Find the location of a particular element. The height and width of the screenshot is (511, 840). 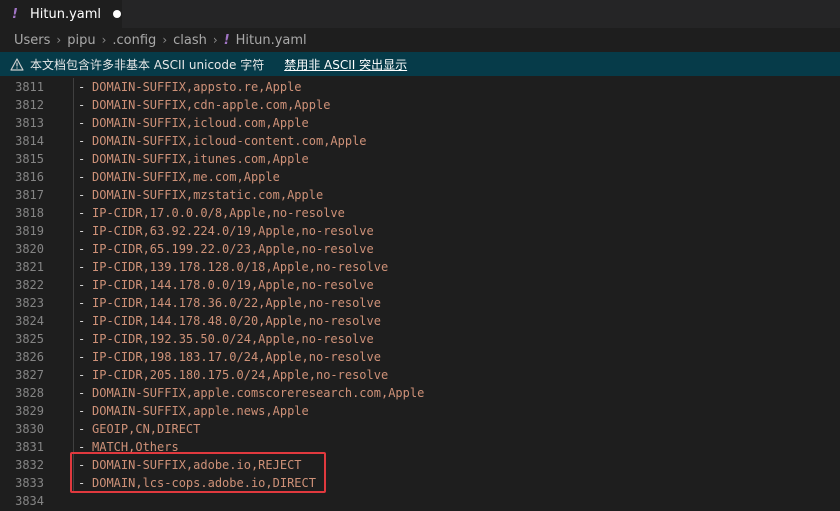

line-number: 3819 is located at coordinates (29, 231).